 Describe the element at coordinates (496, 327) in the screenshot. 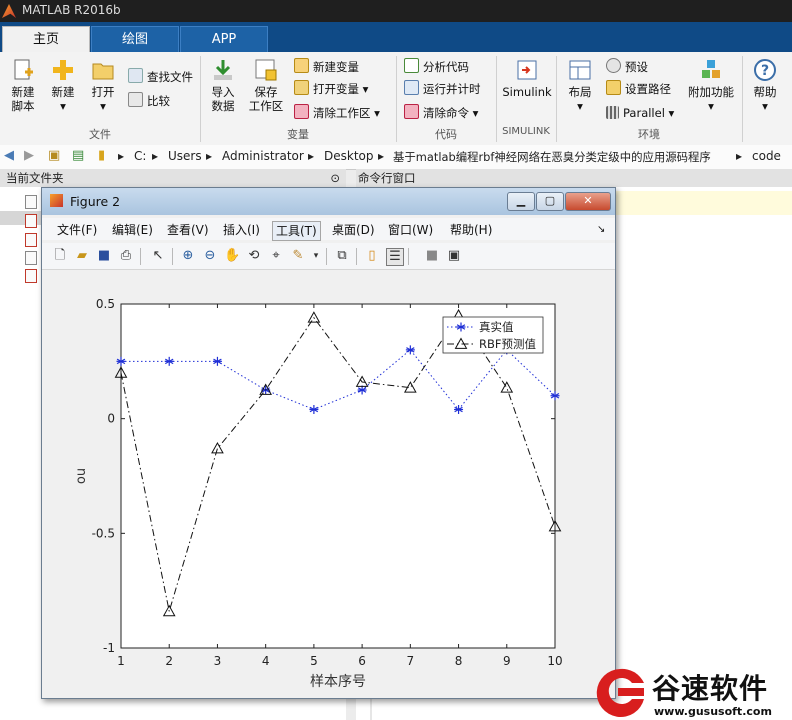

I see `legend-entry-label: 真实值` at that location.